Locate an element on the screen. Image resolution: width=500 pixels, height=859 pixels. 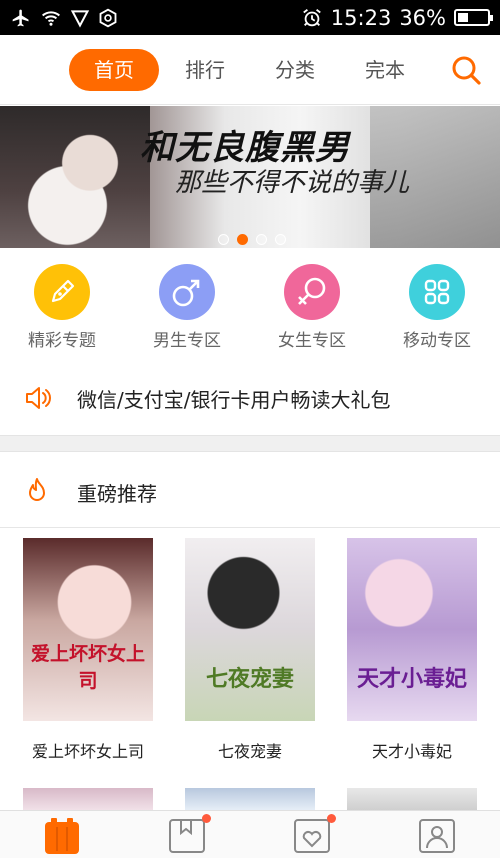
category-mobile: 移动专区 is located at coordinates (437, 307).